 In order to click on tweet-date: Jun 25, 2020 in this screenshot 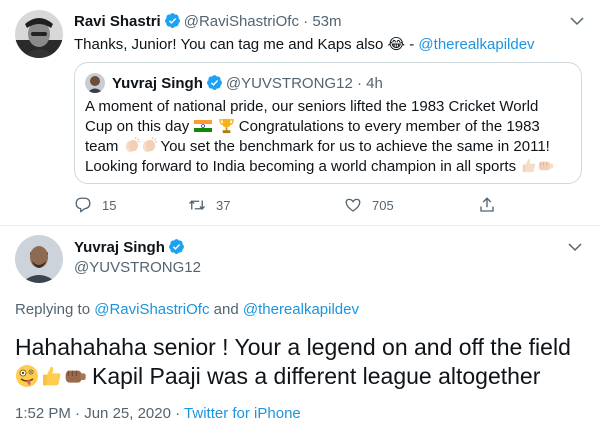, I will do `click(127, 413)`.